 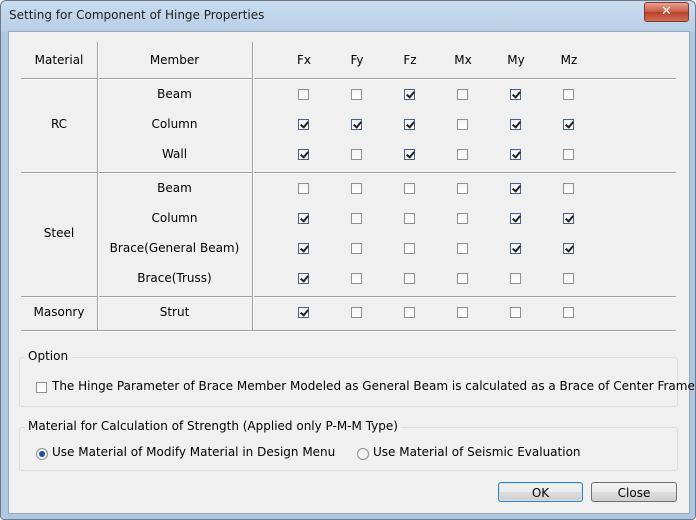 What do you see at coordinates (59, 312) in the screenshot?
I see `material-masonry: Masonry` at bounding box center [59, 312].